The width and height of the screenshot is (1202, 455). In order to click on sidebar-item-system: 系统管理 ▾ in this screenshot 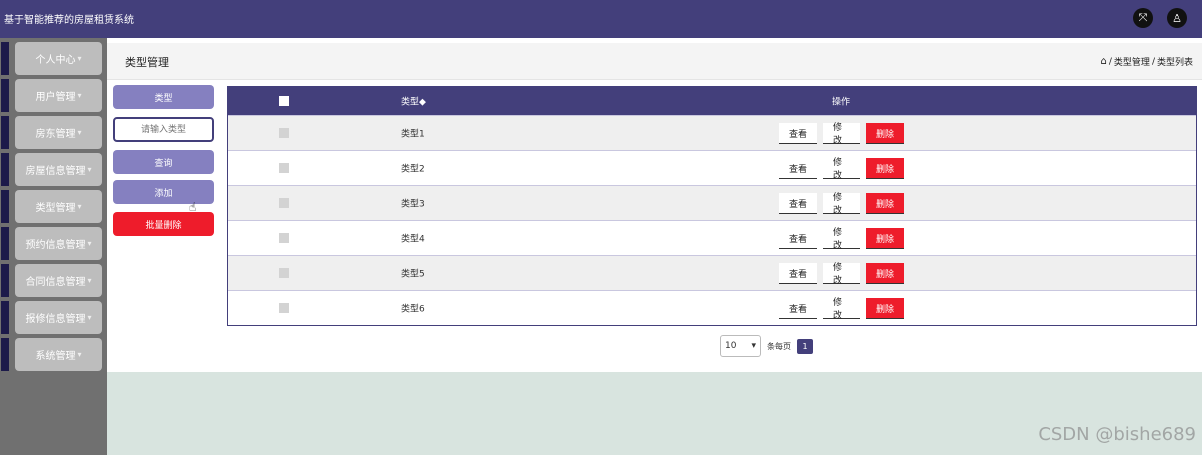, I will do `click(51, 354)`.